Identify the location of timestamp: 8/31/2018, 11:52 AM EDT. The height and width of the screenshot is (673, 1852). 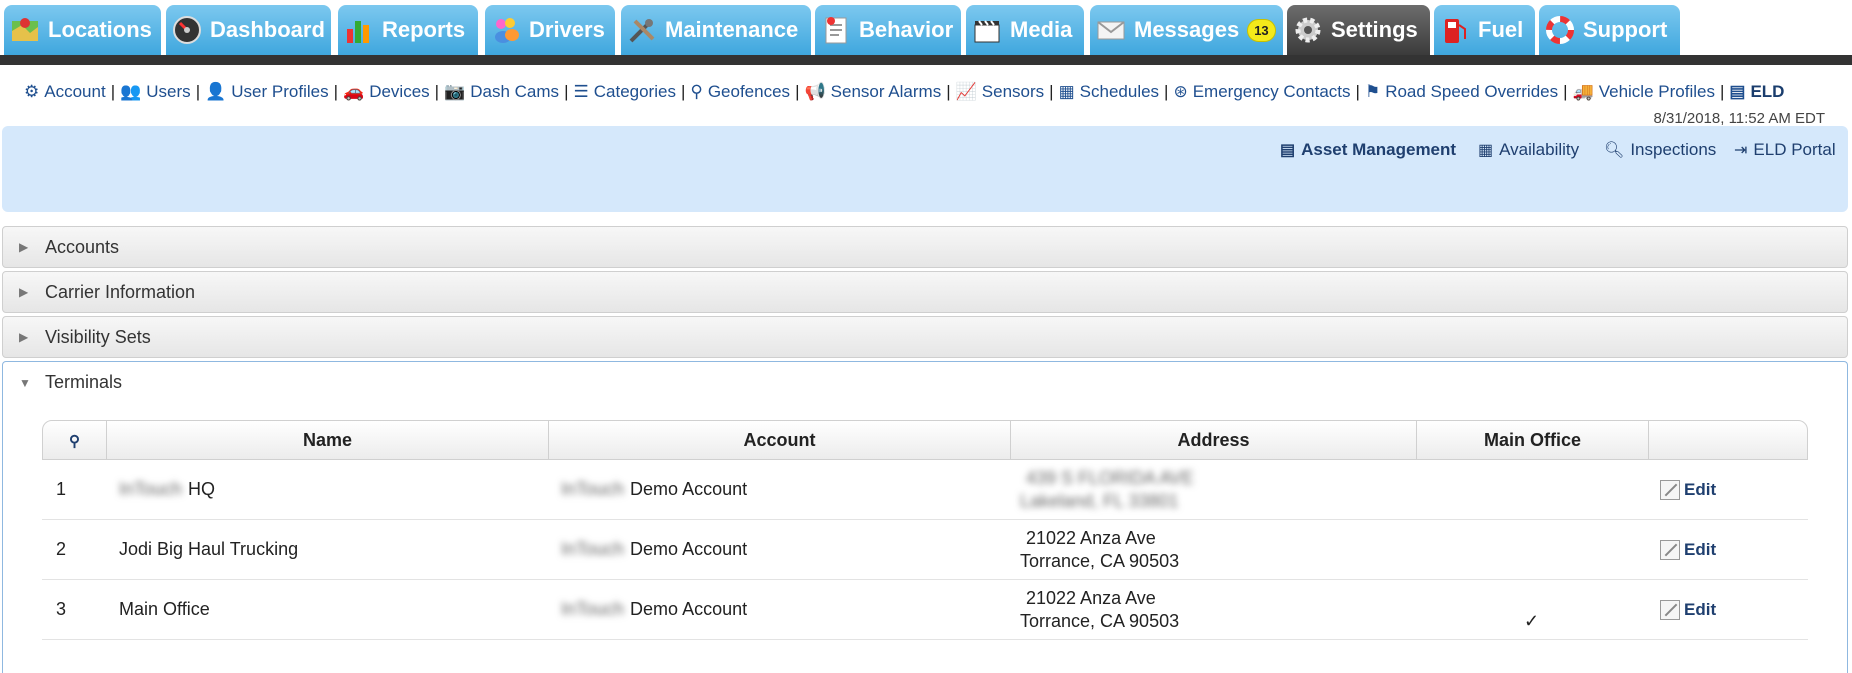
(1739, 118).